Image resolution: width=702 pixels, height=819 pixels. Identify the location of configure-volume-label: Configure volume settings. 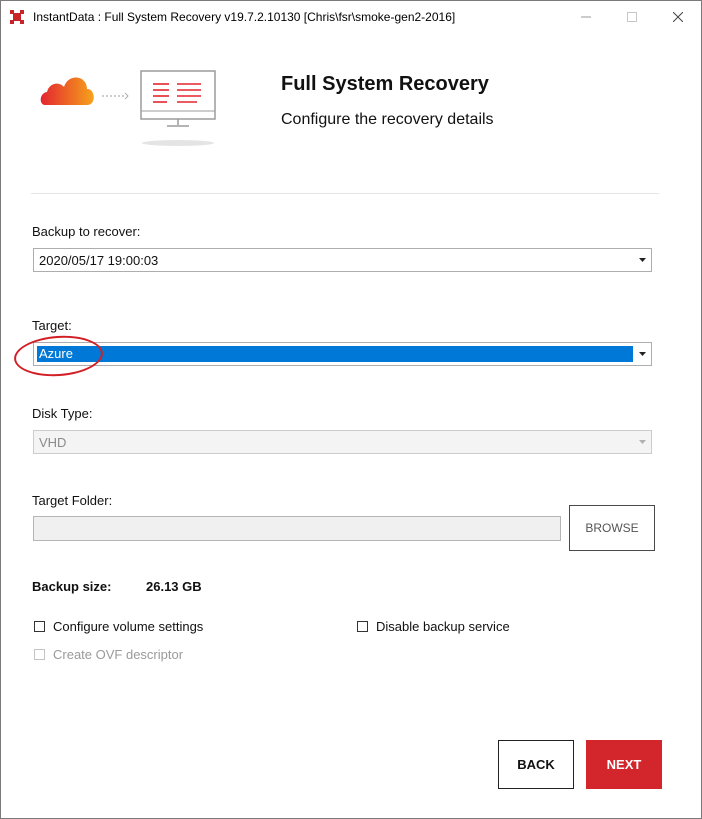
(128, 626).